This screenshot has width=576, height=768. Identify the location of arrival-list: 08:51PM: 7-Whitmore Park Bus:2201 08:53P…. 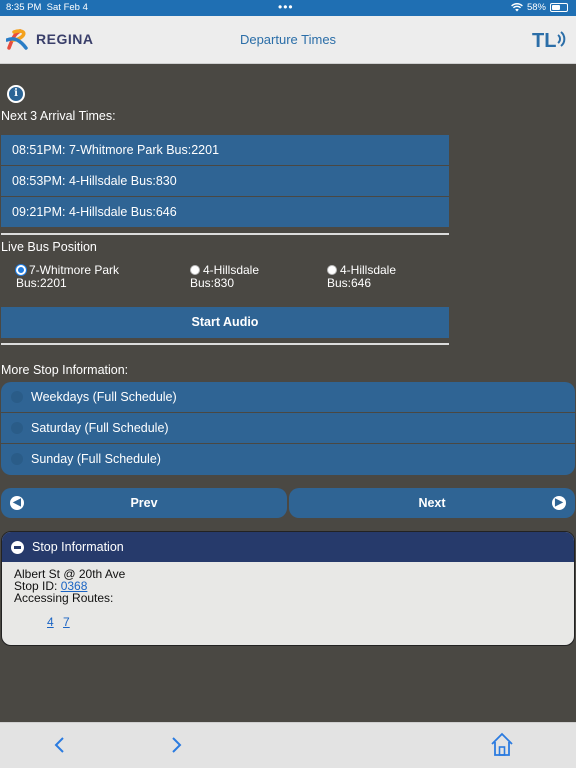
(225, 181).